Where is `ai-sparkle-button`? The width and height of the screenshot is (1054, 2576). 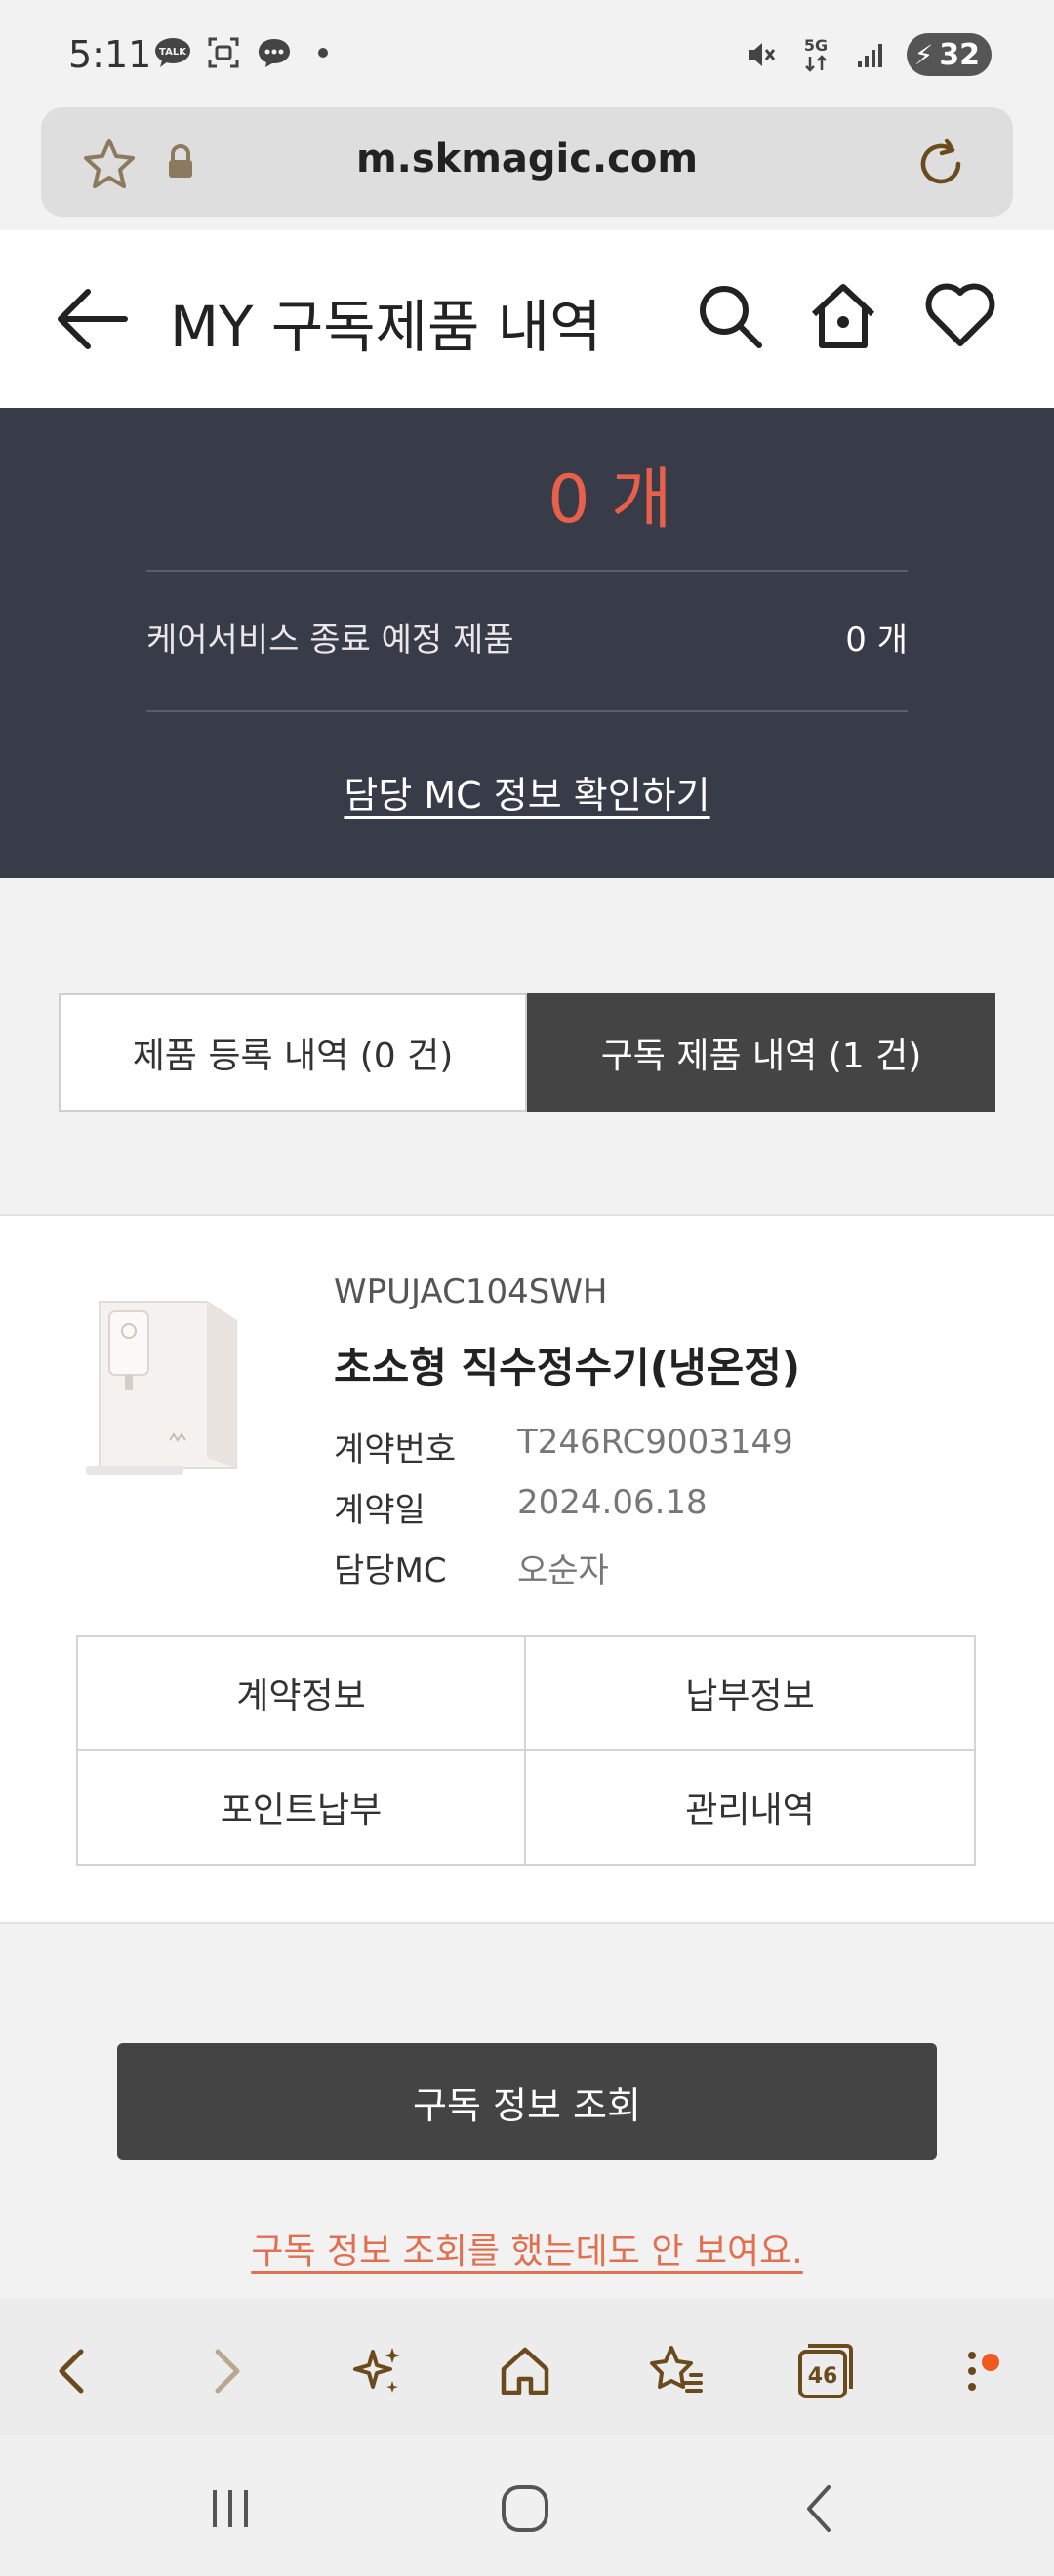
ai-sparkle-button is located at coordinates (377, 2371).